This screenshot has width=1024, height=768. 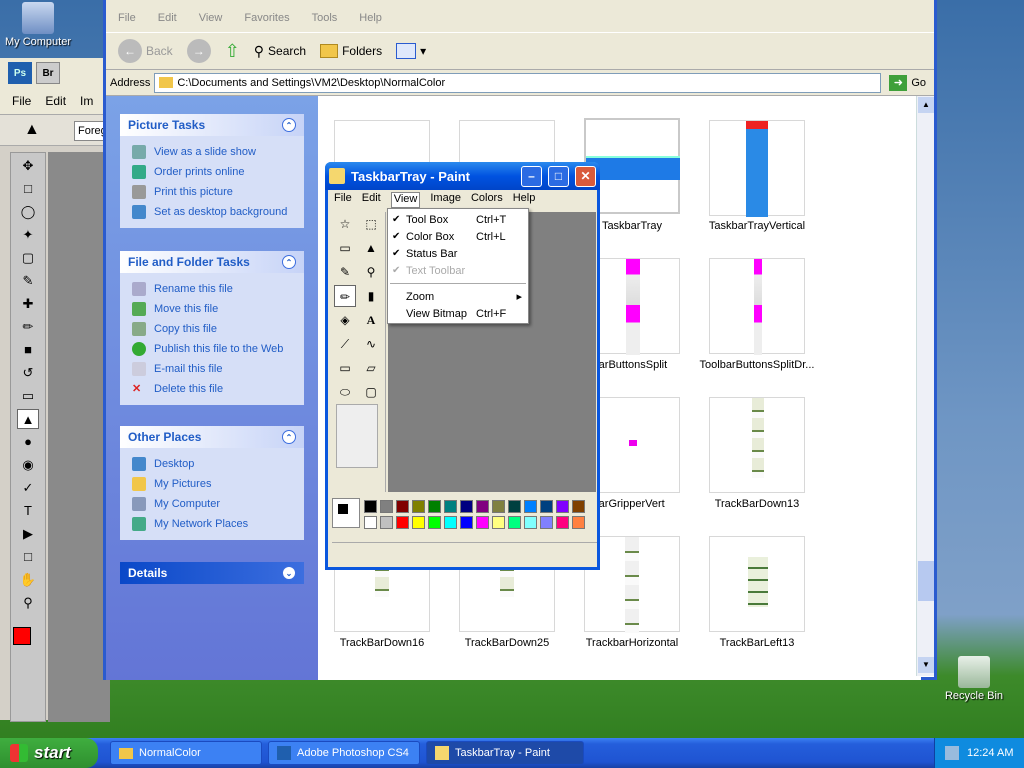 What do you see at coordinates (345, 368) in the screenshot?
I see `rectangle-icon: ▭` at bounding box center [345, 368].